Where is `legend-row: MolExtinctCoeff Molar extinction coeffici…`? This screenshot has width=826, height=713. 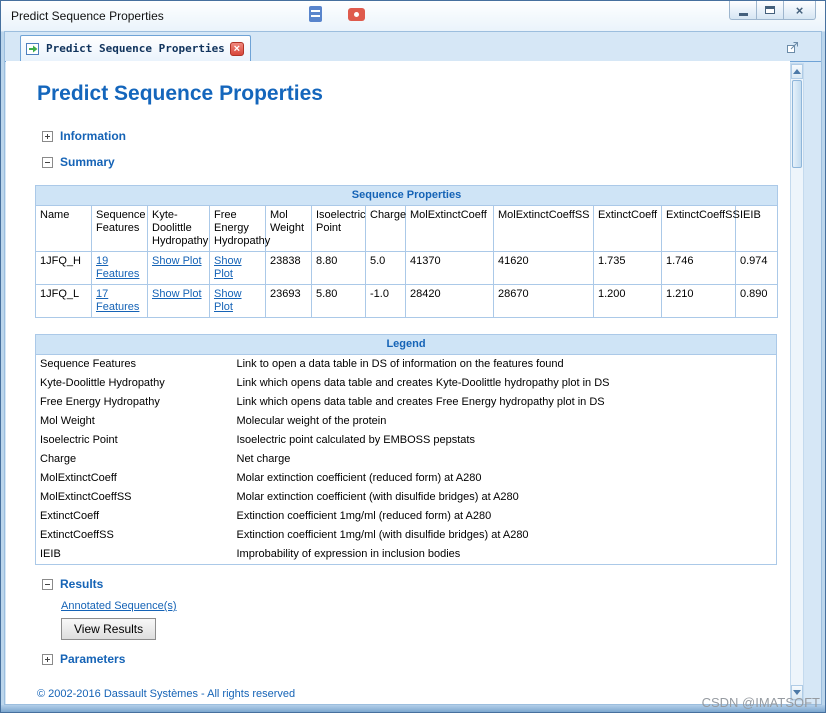 legend-row: MolExtinctCoeff Molar extinction coeffici… is located at coordinates (406, 478).